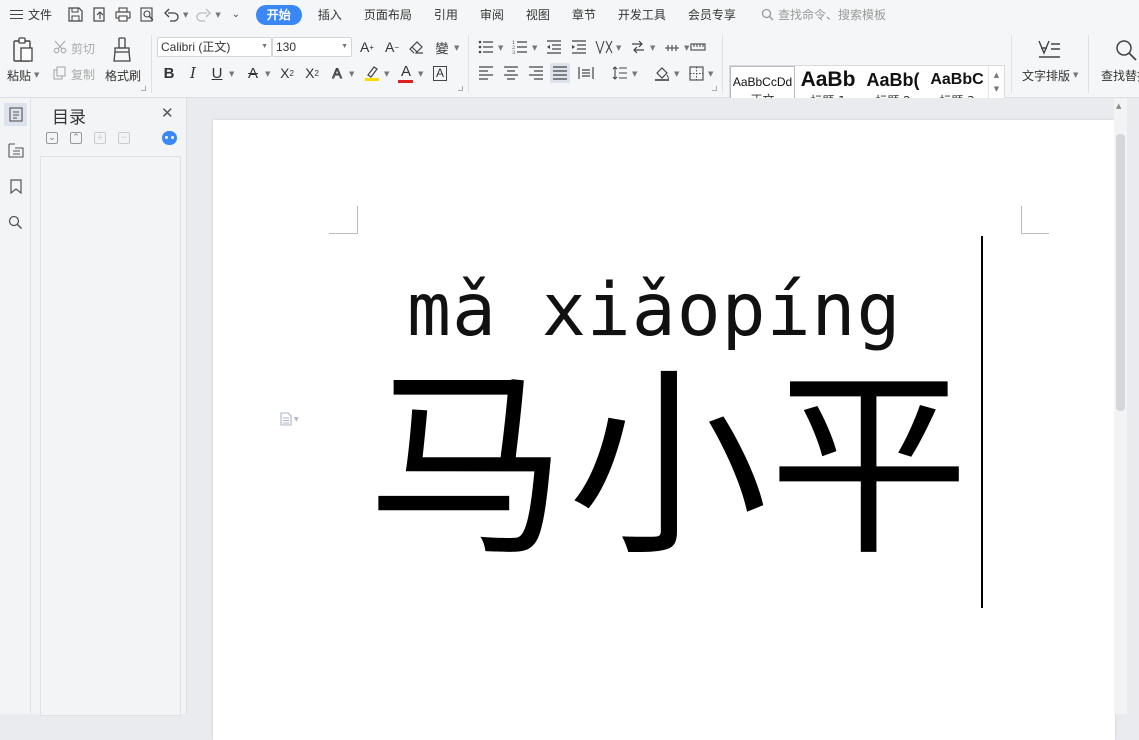  What do you see at coordinates (75, 15) in the screenshot?
I see `save-icon` at bounding box center [75, 15].